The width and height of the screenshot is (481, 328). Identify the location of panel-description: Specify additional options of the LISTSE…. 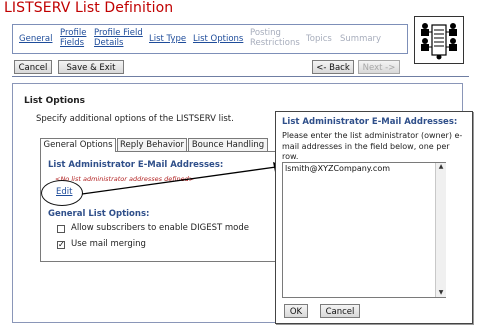
(135, 119).